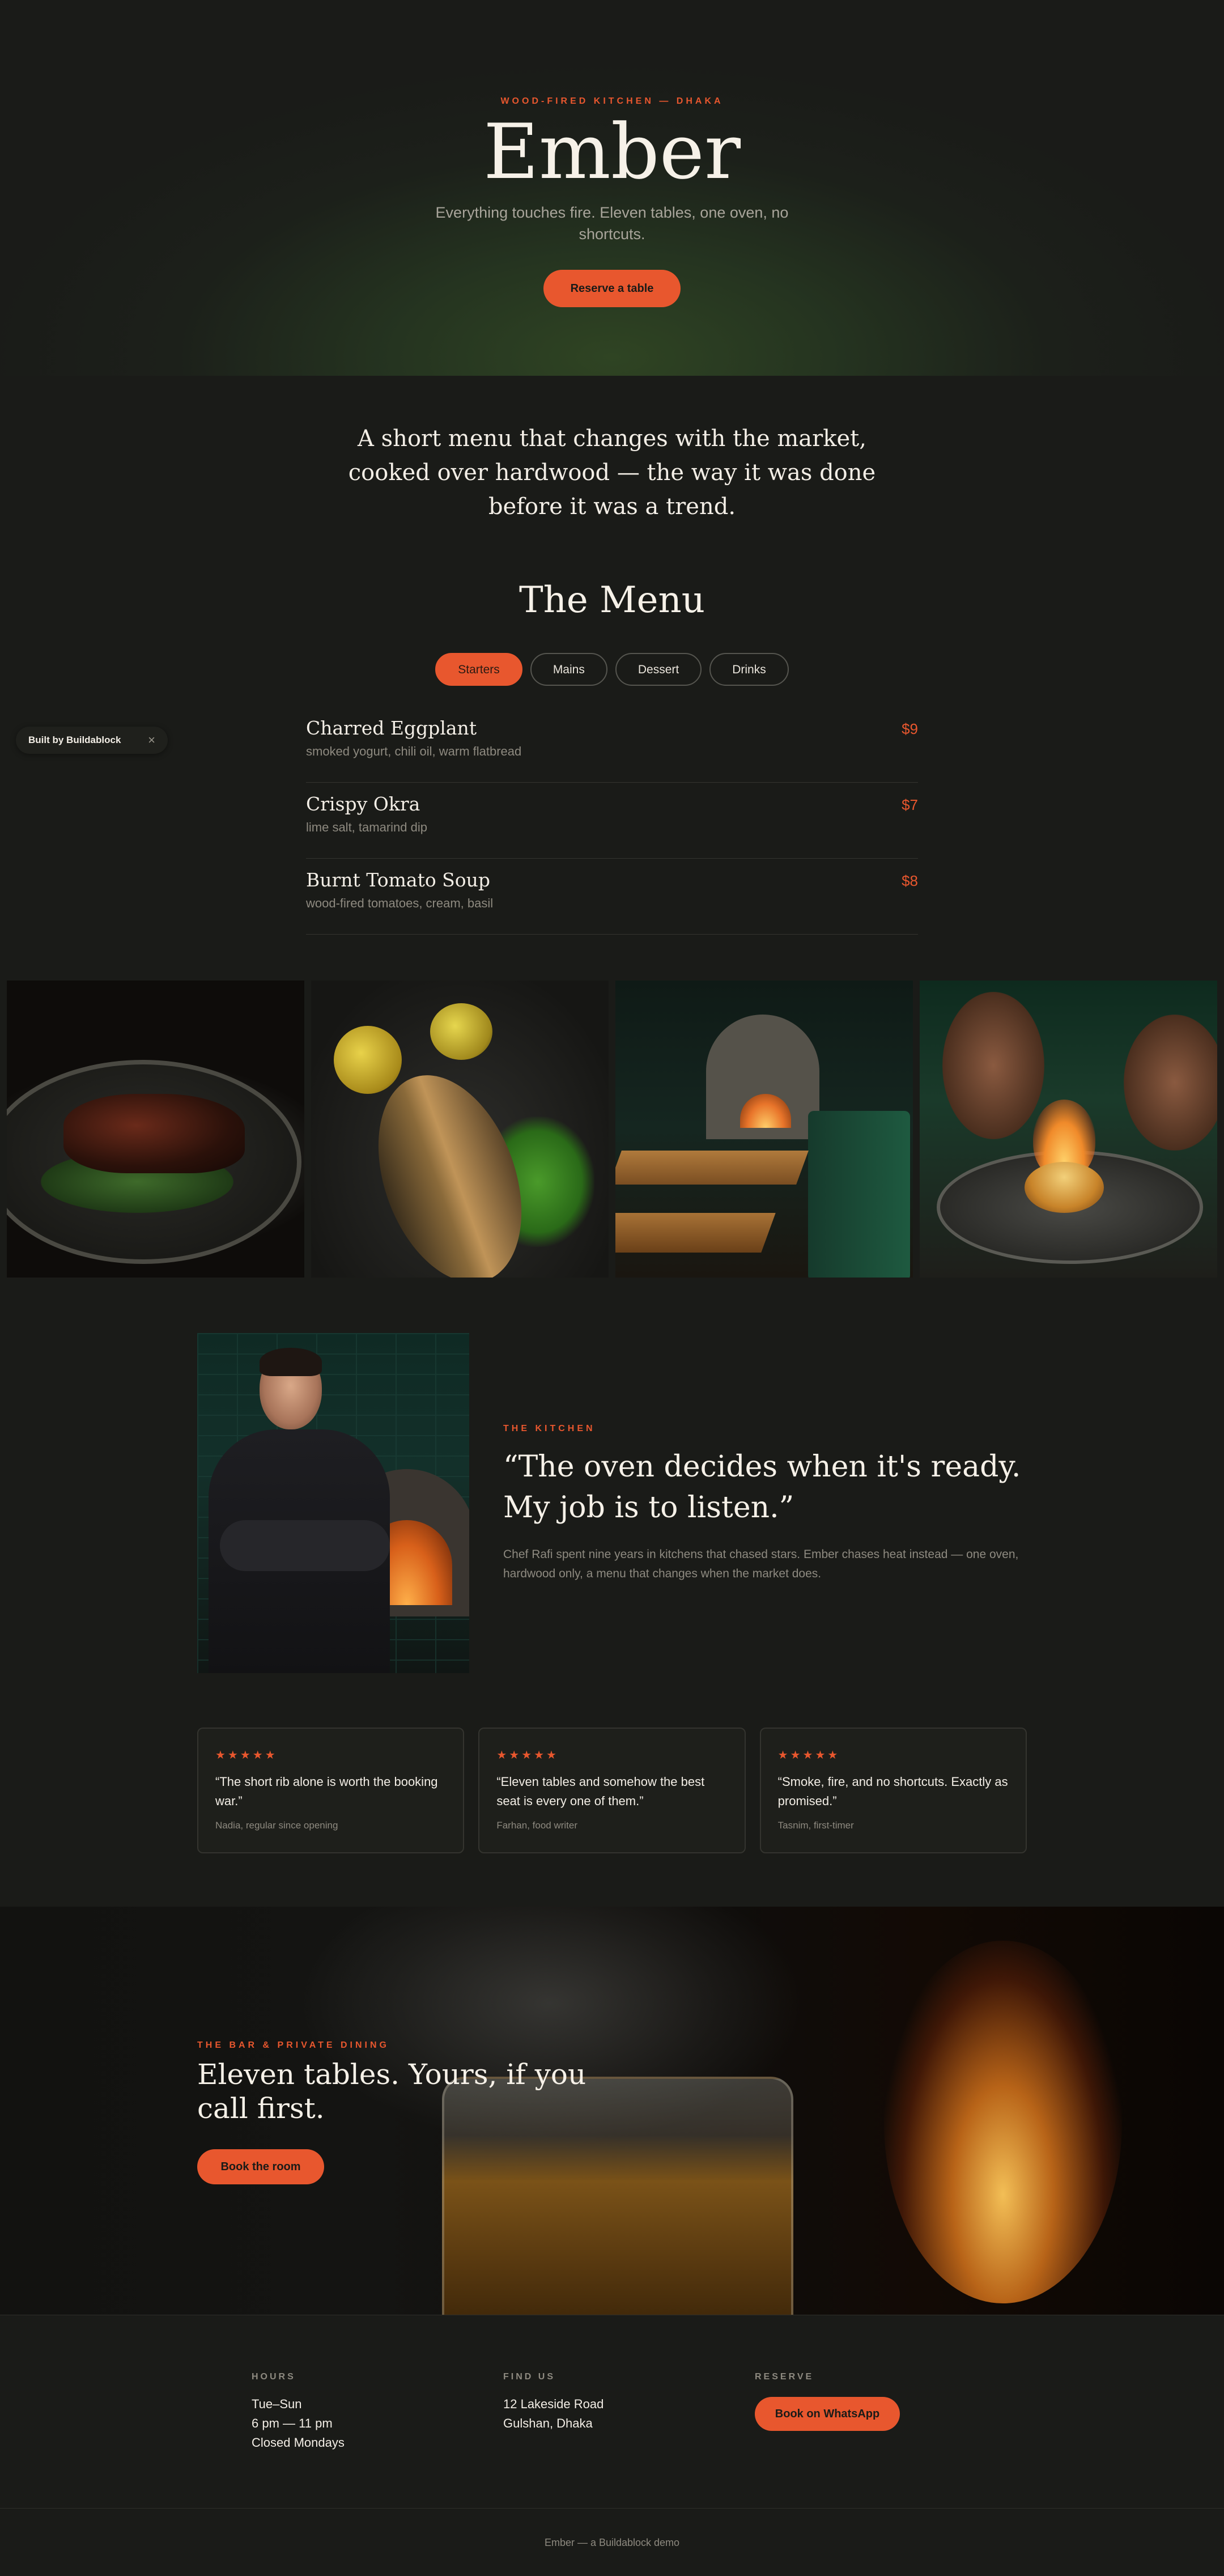 The width and height of the screenshot is (1224, 2576). I want to click on menu-item-desc: wood-fired tomatoes, cream, basil, so click(400, 903).